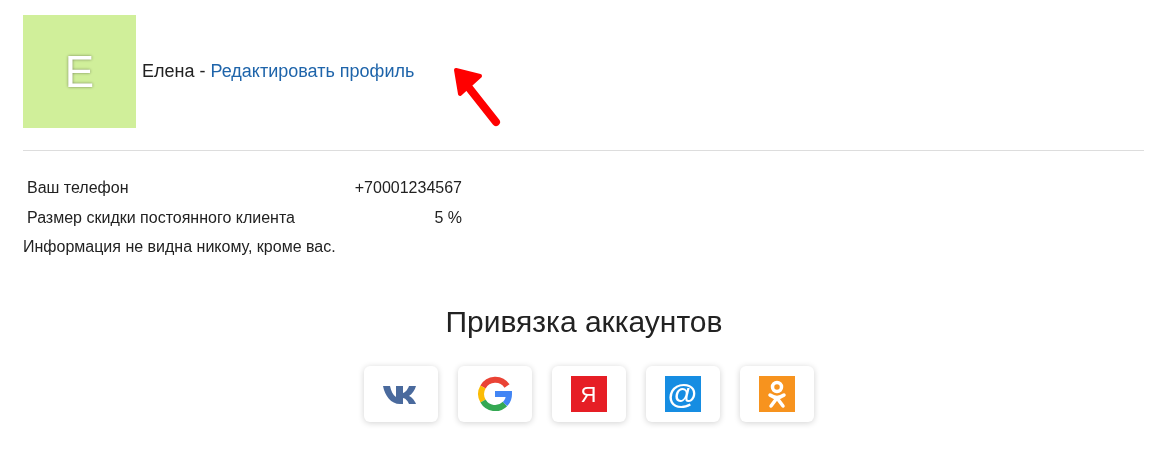 The width and height of the screenshot is (1167, 472). Describe the element at coordinates (79, 71) in the screenshot. I see `avatar-letter: E` at that location.